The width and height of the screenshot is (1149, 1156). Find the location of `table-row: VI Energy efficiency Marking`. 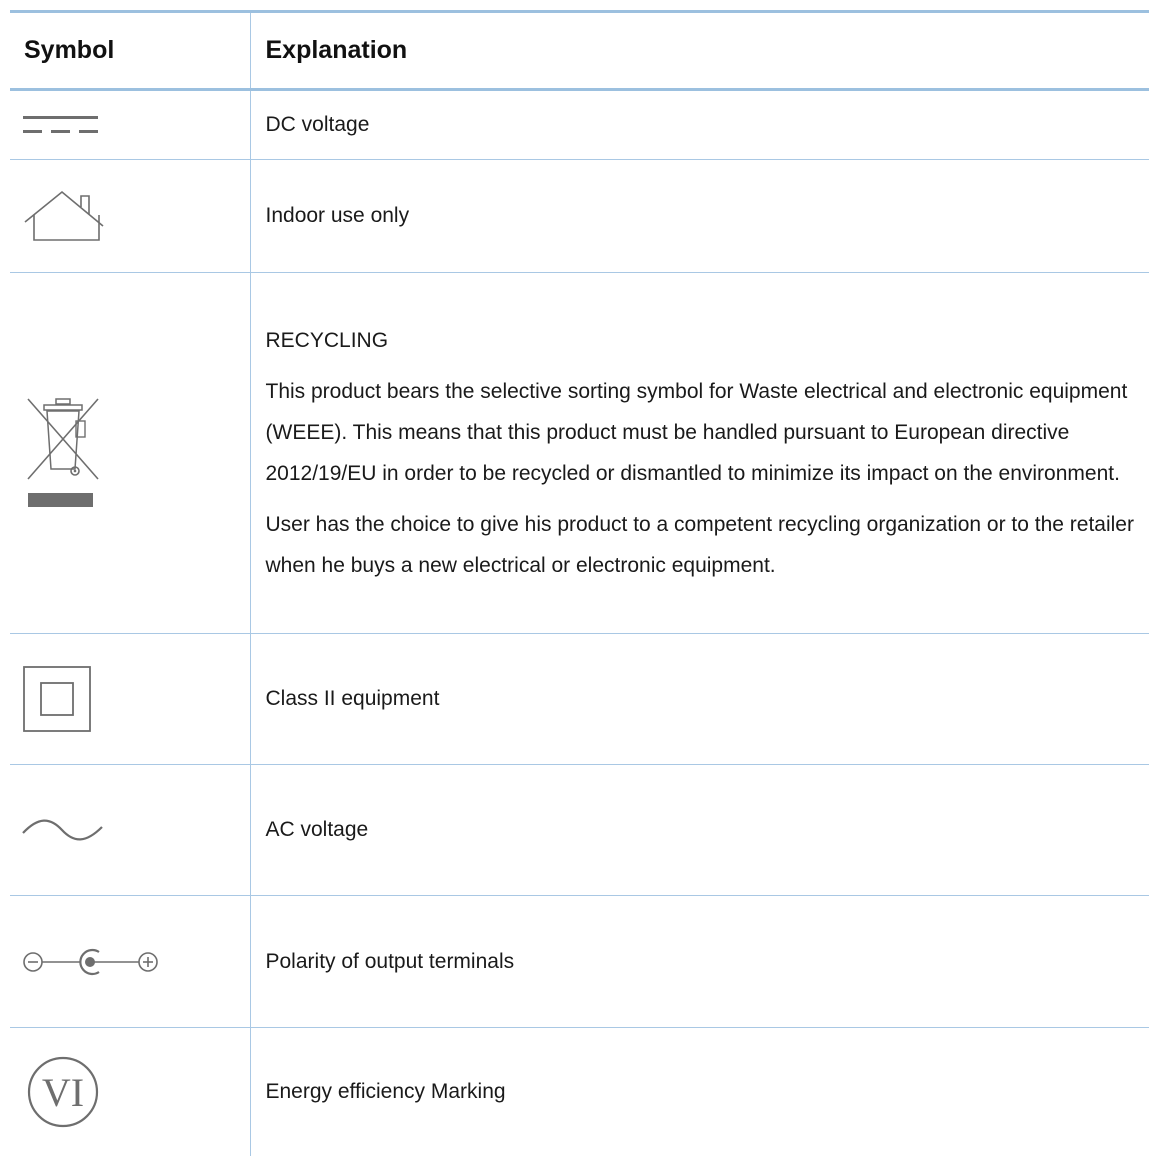

table-row: VI Energy efficiency Marking is located at coordinates (579, 1092).